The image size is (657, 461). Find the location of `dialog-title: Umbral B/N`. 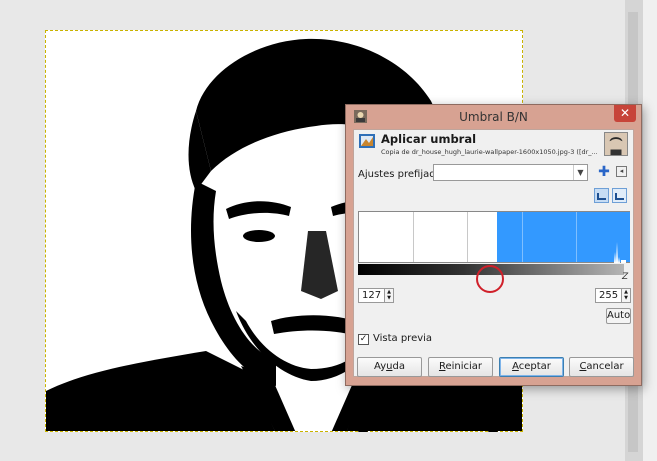

dialog-title: Umbral B/N is located at coordinates (493, 117).